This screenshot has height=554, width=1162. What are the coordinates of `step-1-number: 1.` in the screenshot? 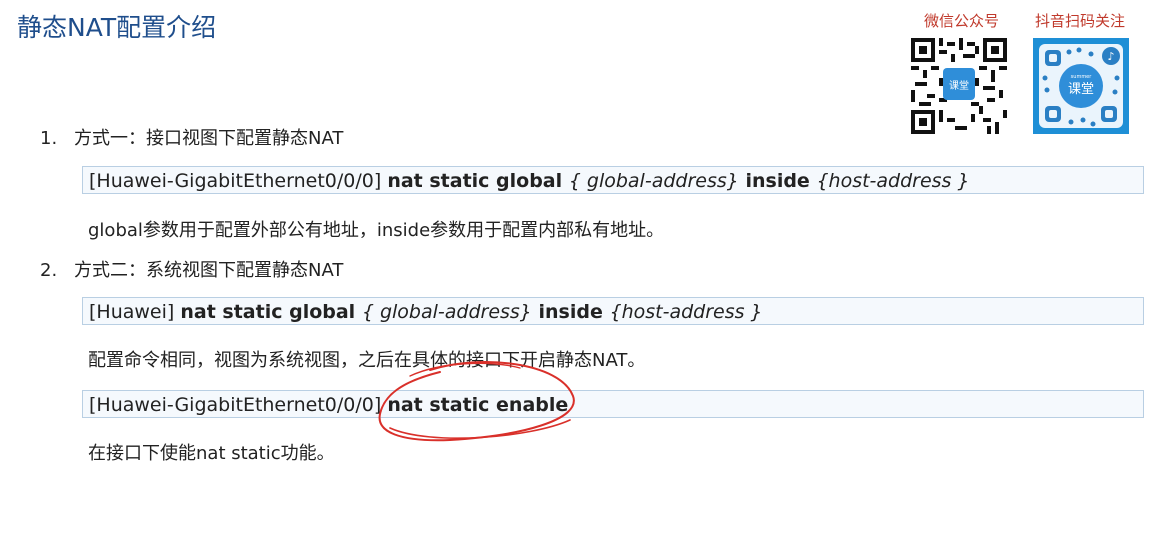 It's located at (49, 138).